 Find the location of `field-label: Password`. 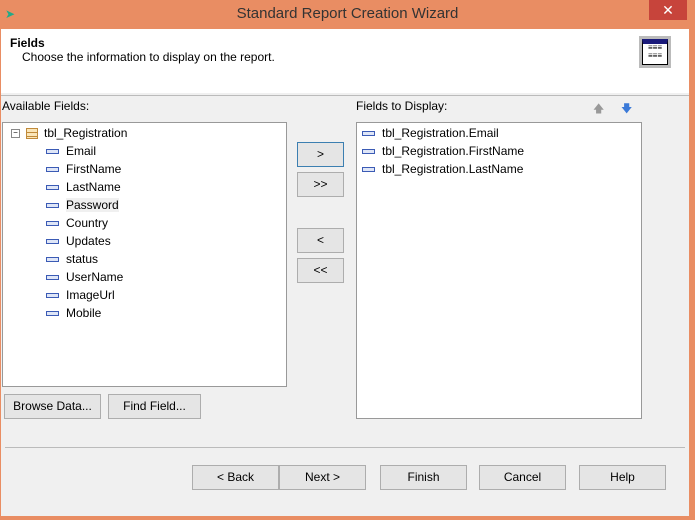

field-label: Password is located at coordinates (92, 205).